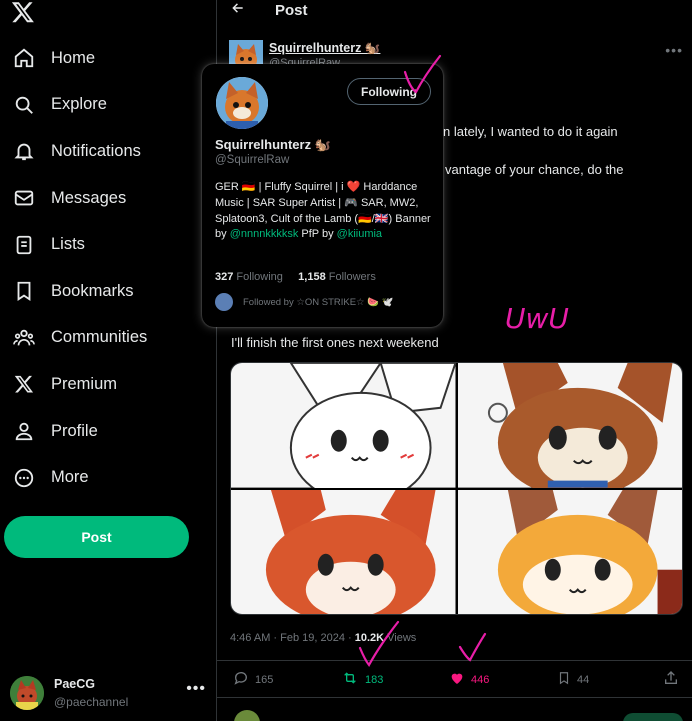 This screenshot has height=721, width=692. I want to click on following-count: 327, so click(224, 277).